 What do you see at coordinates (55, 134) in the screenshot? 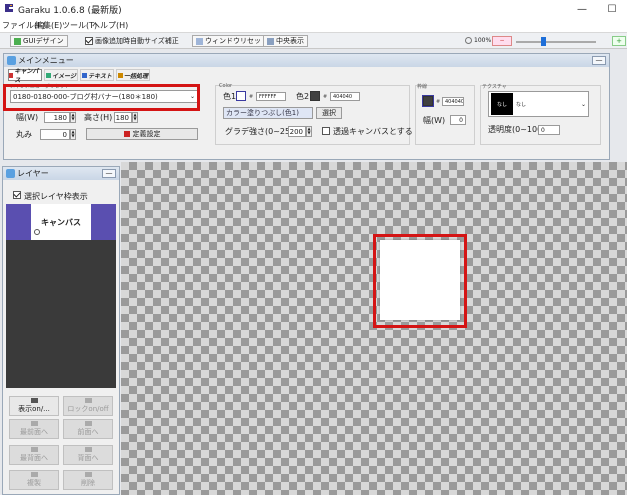
I see `round-input: 0` at bounding box center [55, 134].